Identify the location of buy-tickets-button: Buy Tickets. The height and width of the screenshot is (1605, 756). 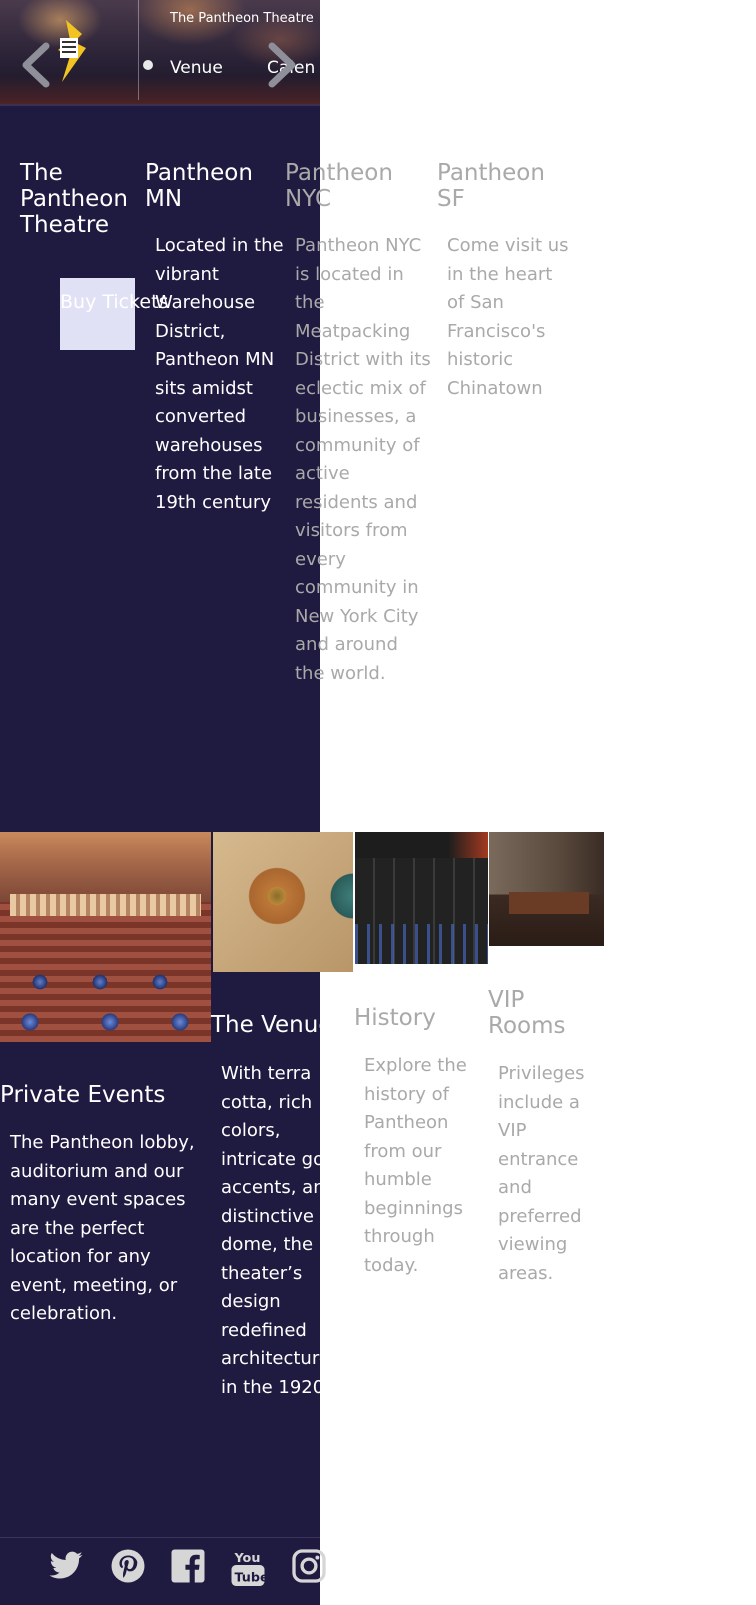
(114, 314).